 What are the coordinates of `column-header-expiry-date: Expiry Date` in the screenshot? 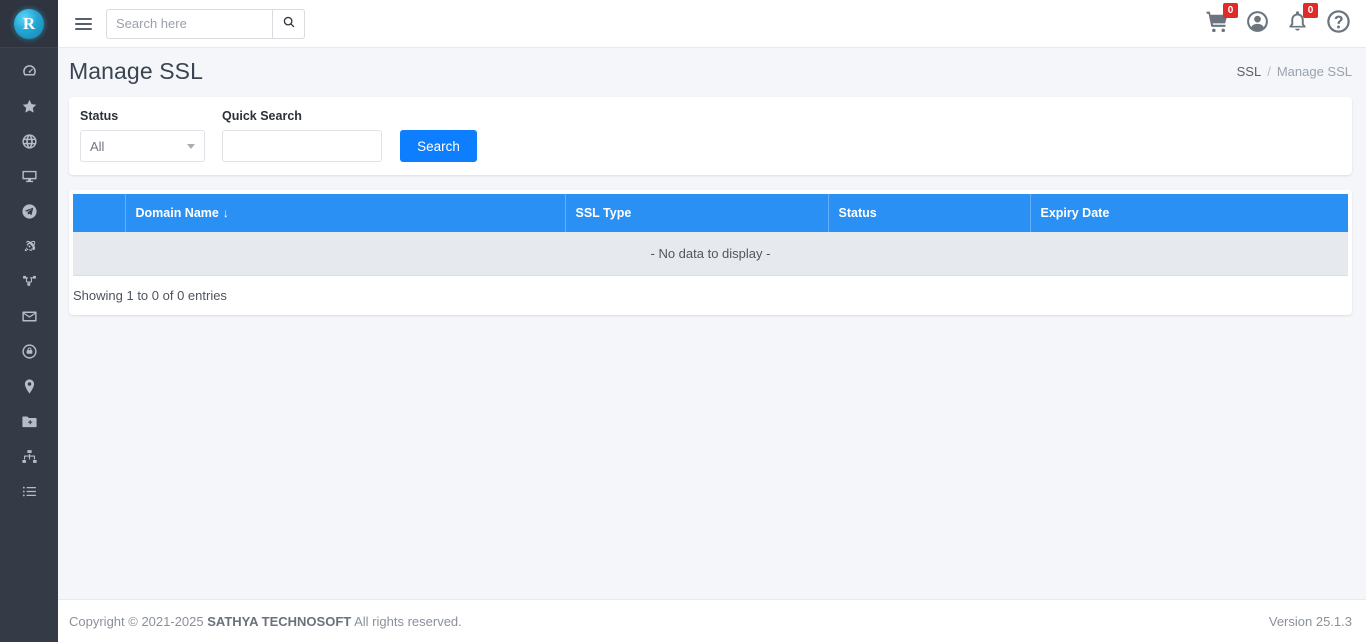 It's located at (1189, 213).